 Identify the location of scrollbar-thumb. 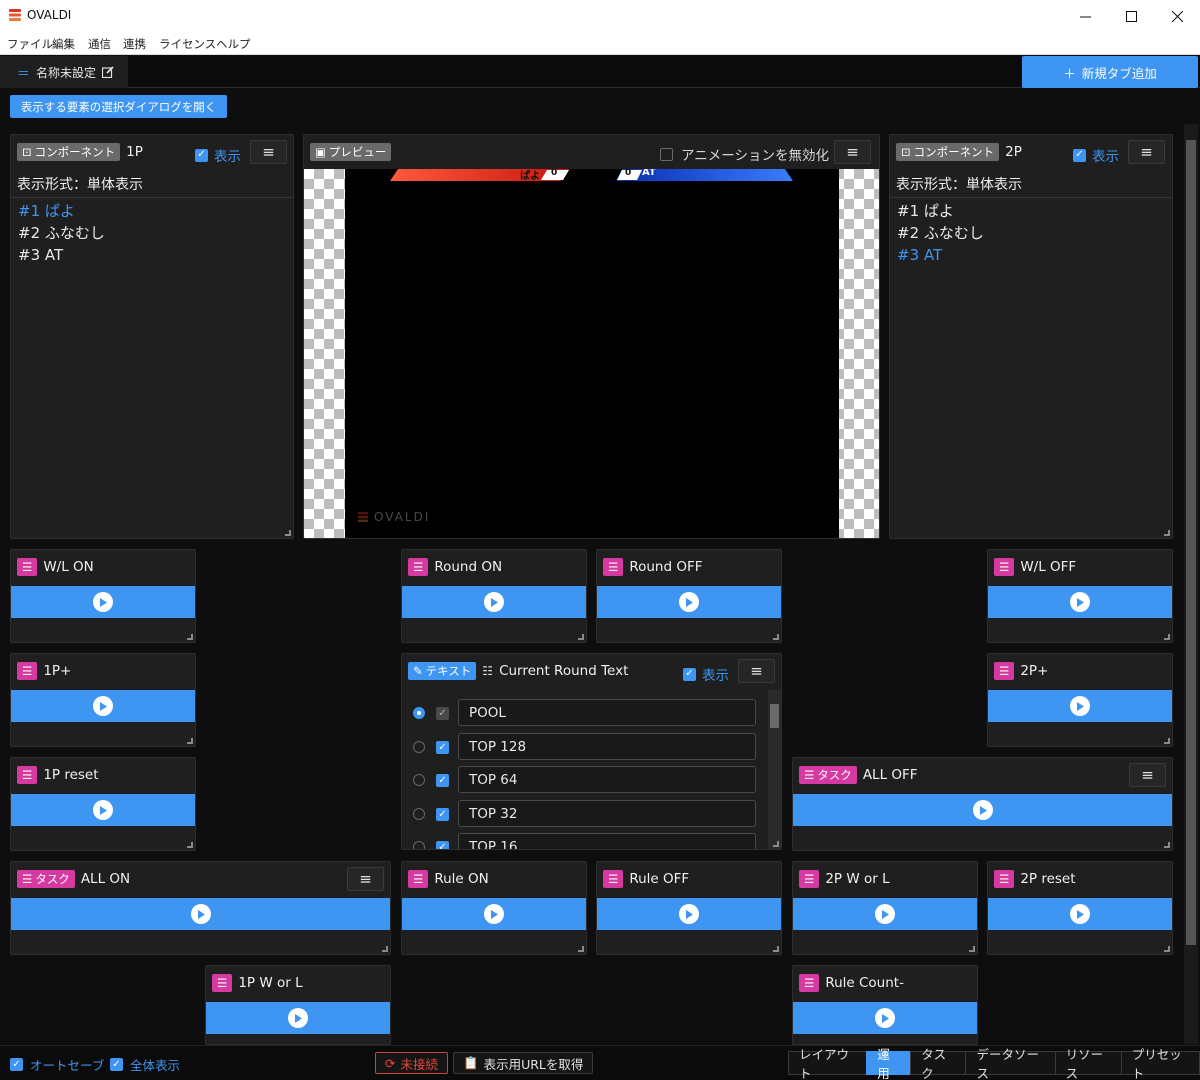
(774, 716).